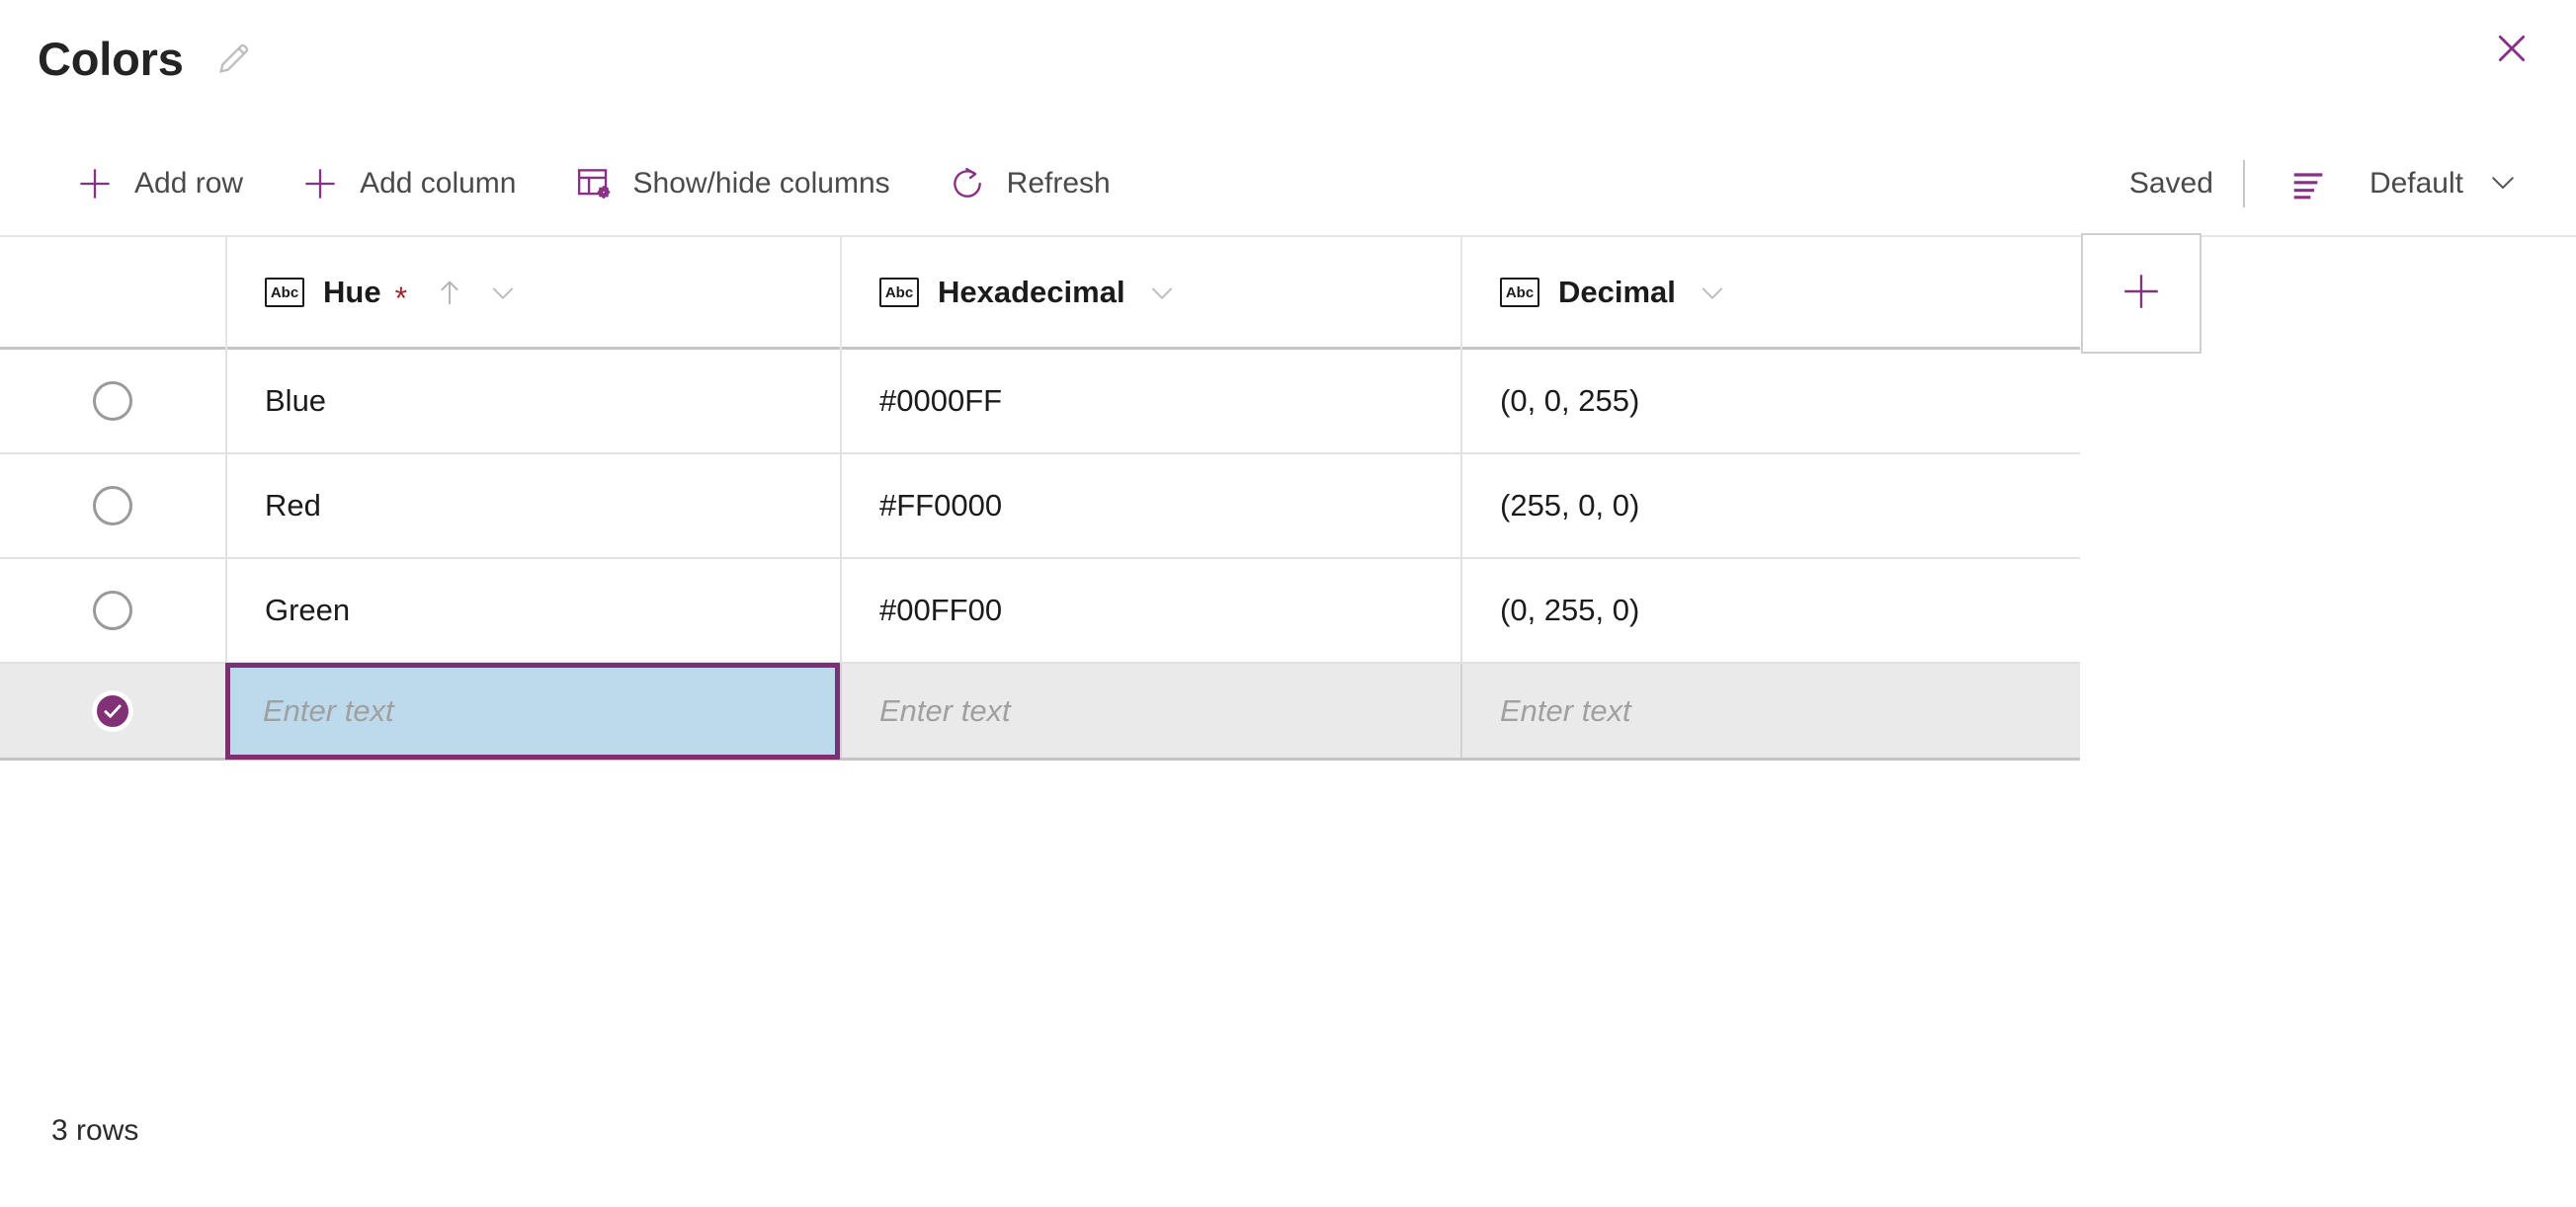 This screenshot has height=1207, width=2576. What do you see at coordinates (532, 401) in the screenshot?
I see `cell-hue: Blue` at bounding box center [532, 401].